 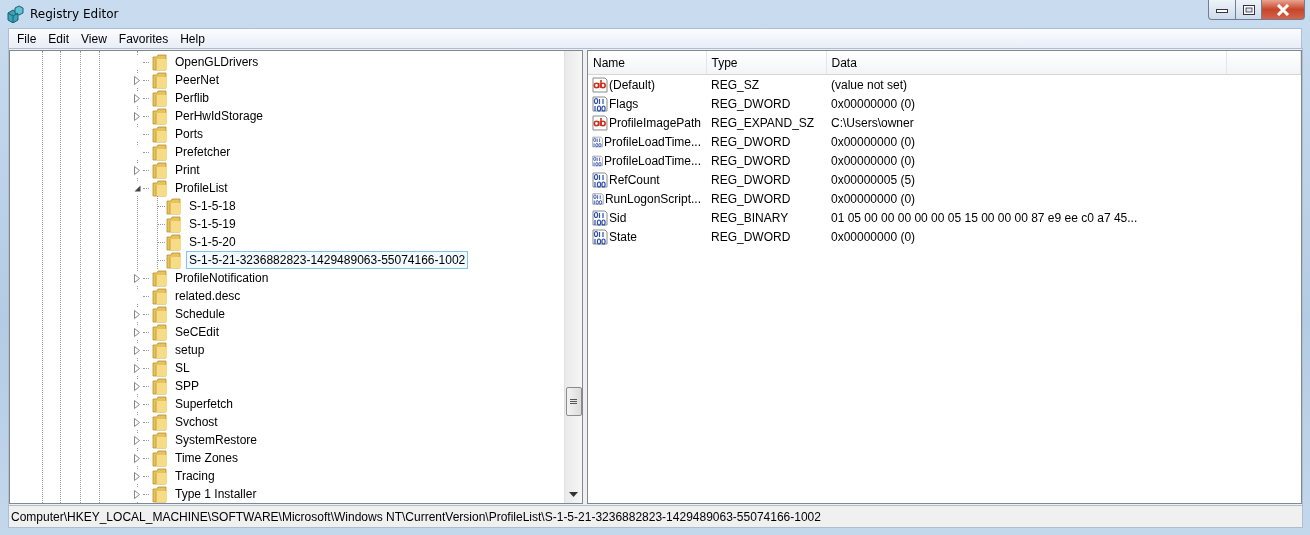 I want to click on string-value-icon, so click(x=600, y=84).